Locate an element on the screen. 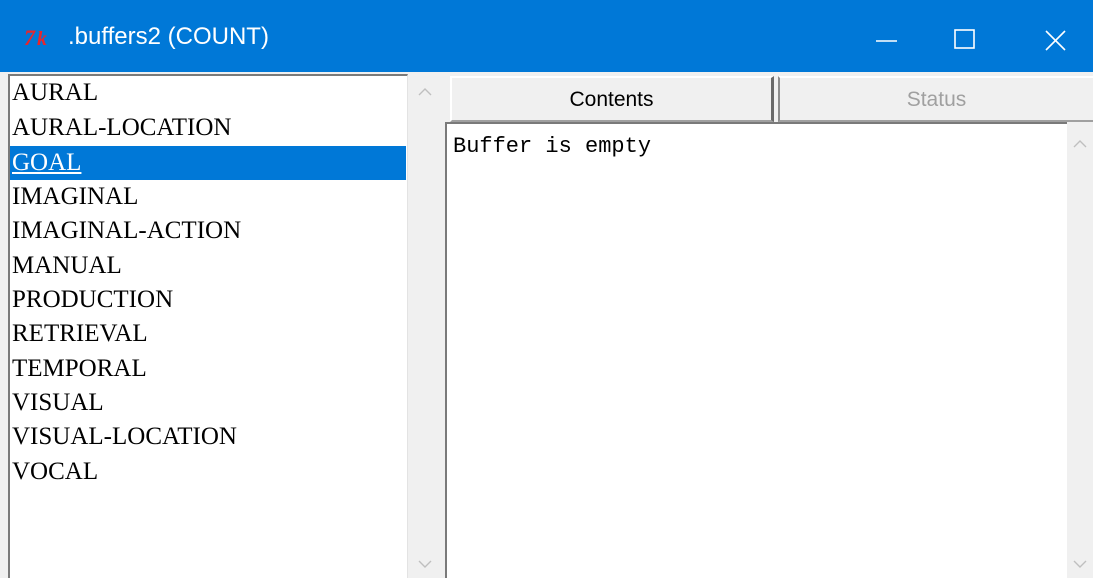  maximize-icon is located at coordinates (964, 39).